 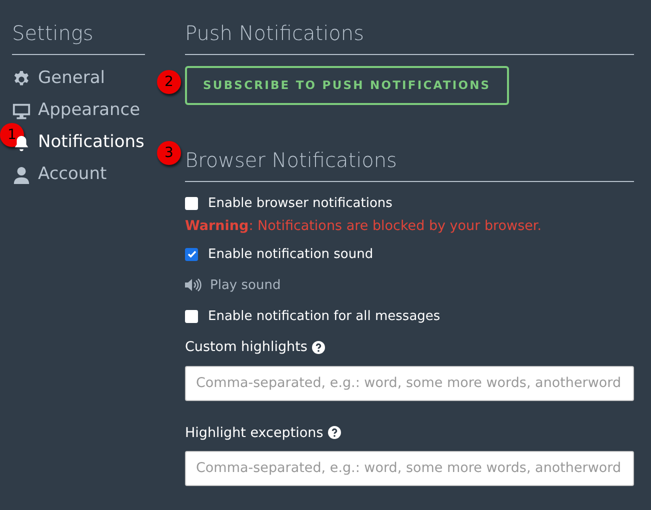 What do you see at coordinates (364, 226) in the screenshot?
I see `warning-text: Warning: Notifications are blocked by your browser.` at bounding box center [364, 226].